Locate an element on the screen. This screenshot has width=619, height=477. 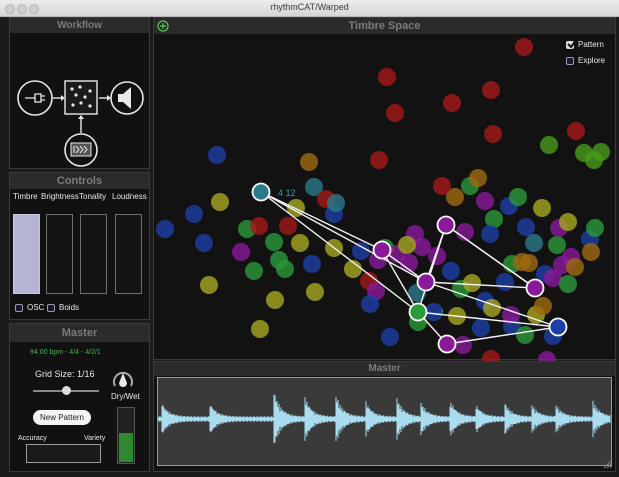
new-pattern-button: New Pattern is located at coordinates (62, 417).